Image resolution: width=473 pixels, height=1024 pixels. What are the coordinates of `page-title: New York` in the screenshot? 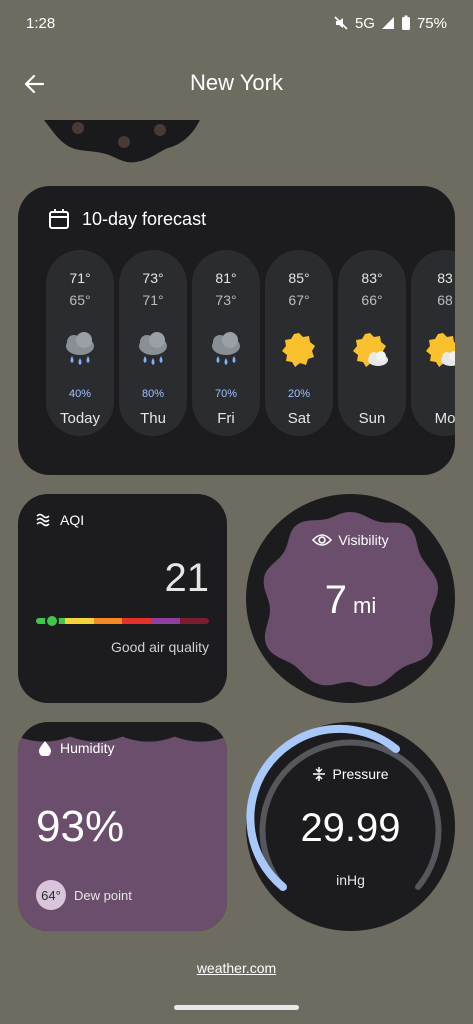 It's located at (236, 82).